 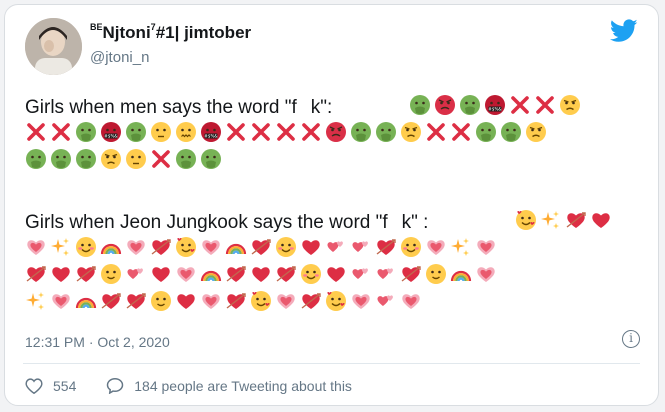 I want to click on heart-outline-icon, so click(x=34, y=386).